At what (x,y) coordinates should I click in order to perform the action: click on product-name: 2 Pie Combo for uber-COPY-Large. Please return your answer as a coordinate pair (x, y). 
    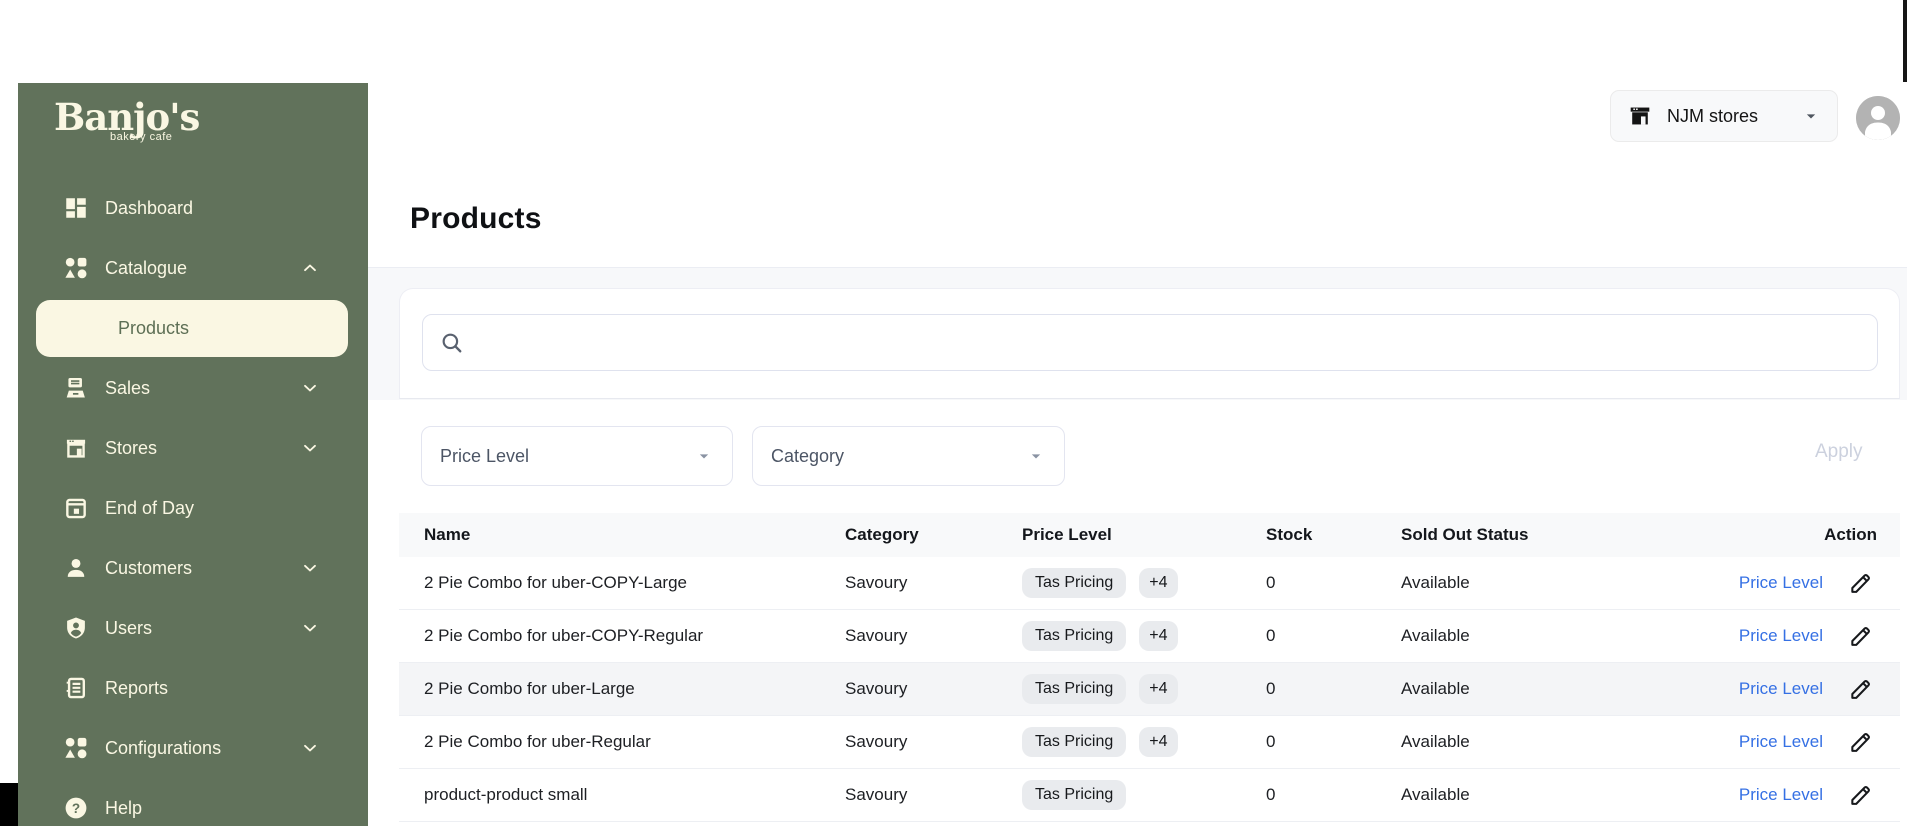
    Looking at the image, I should click on (622, 583).